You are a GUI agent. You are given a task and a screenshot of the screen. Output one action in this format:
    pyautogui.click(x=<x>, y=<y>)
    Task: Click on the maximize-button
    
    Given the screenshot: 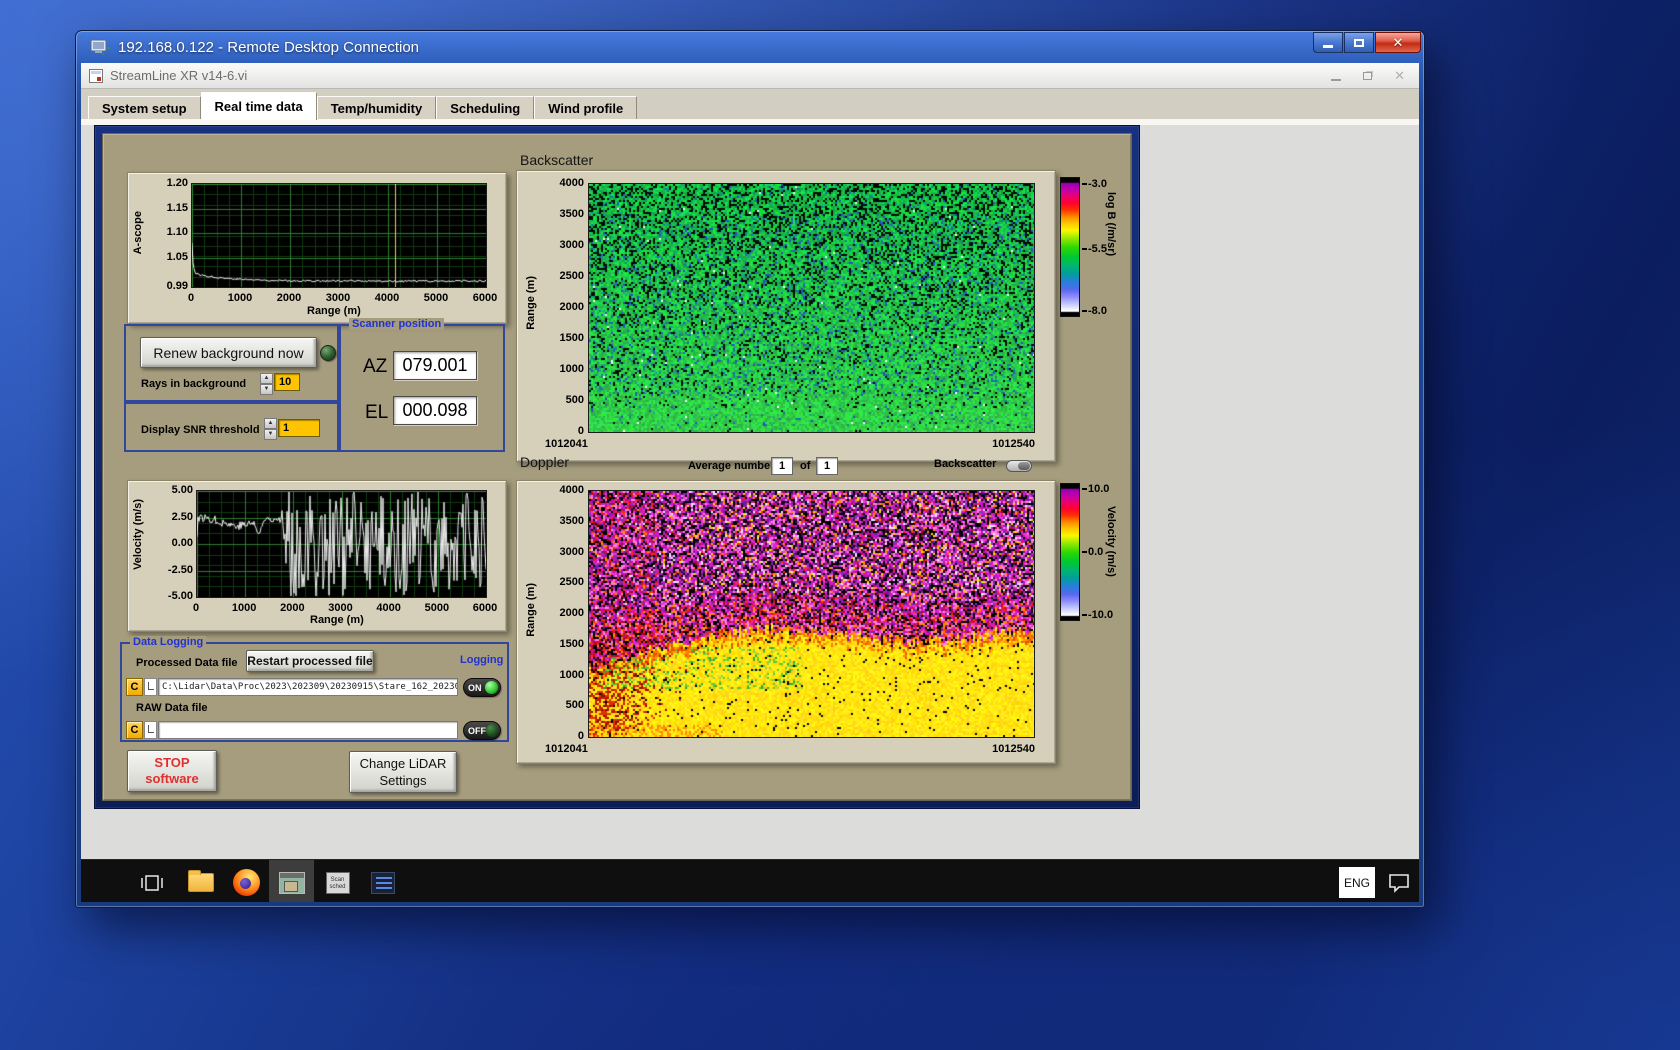 What is the action you would take?
    pyautogui.click(x=1359, y=42)
    